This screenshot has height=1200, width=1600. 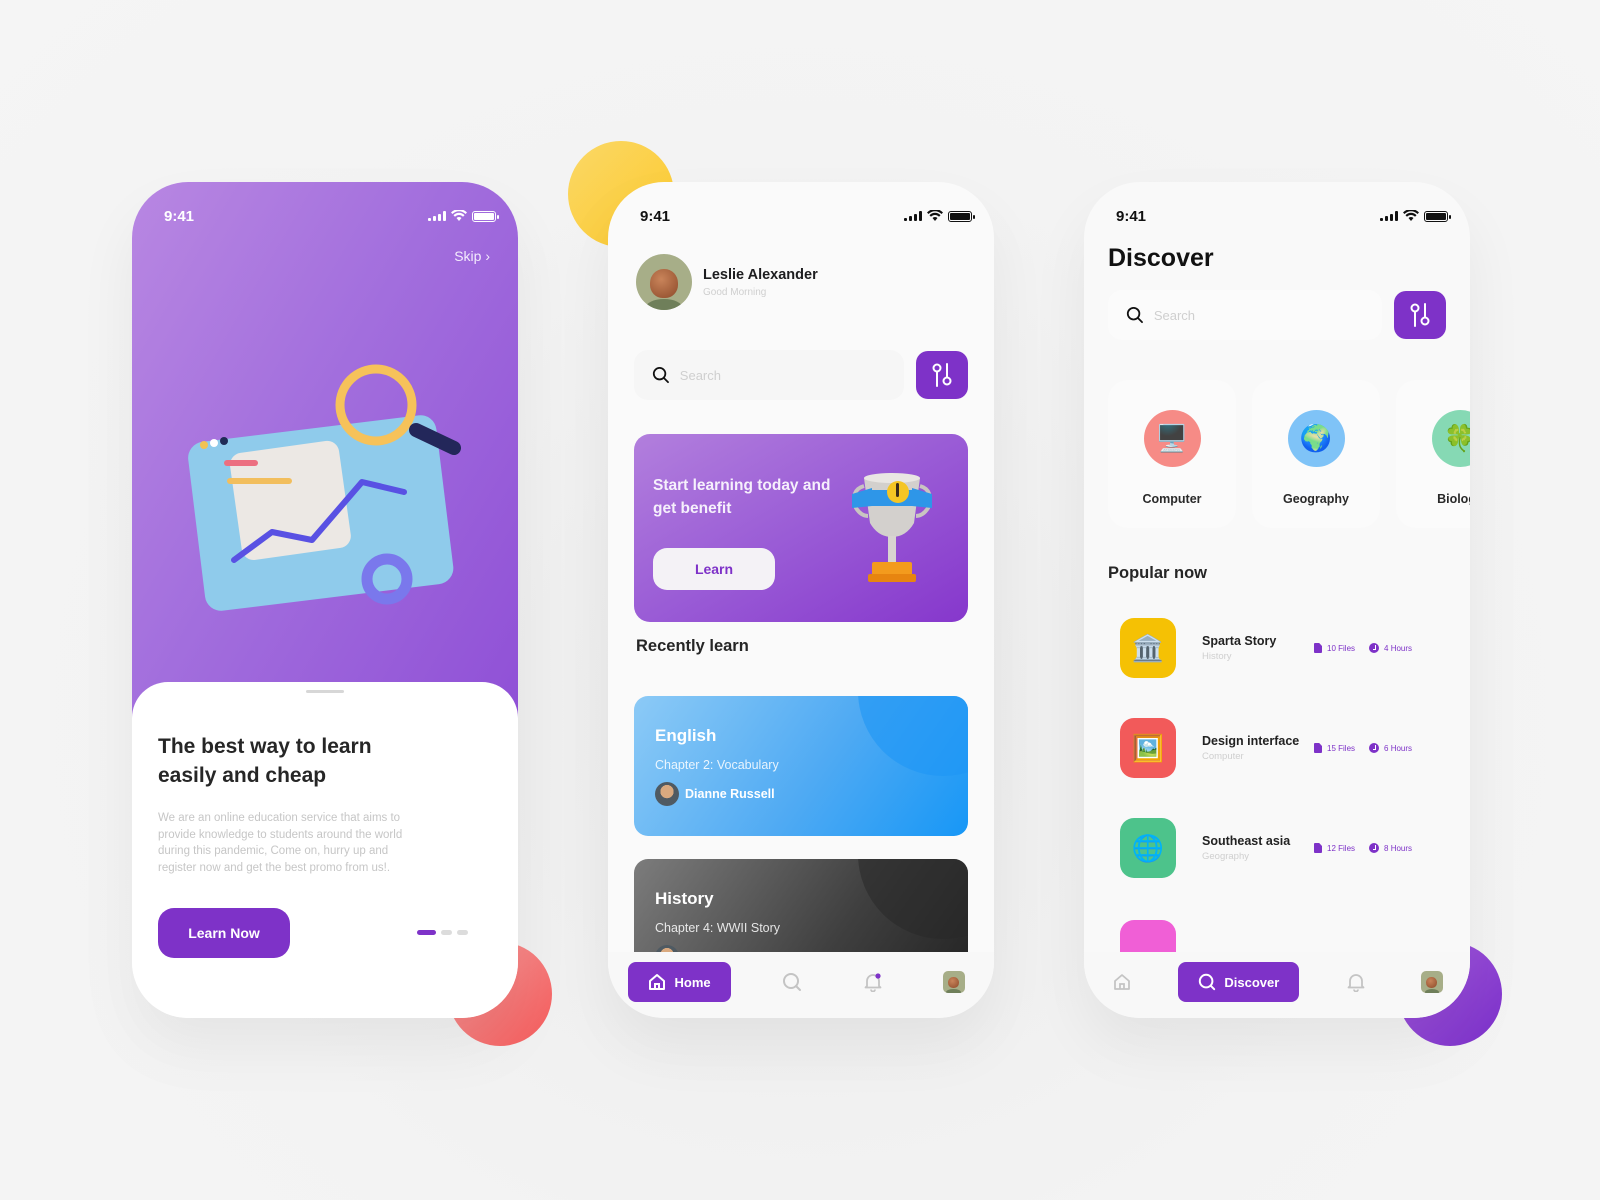 What do you see at coordinates (224, 933) in the screenshot?
I see `learn-now-button: Learn Now` at bounding box center [224, 933].